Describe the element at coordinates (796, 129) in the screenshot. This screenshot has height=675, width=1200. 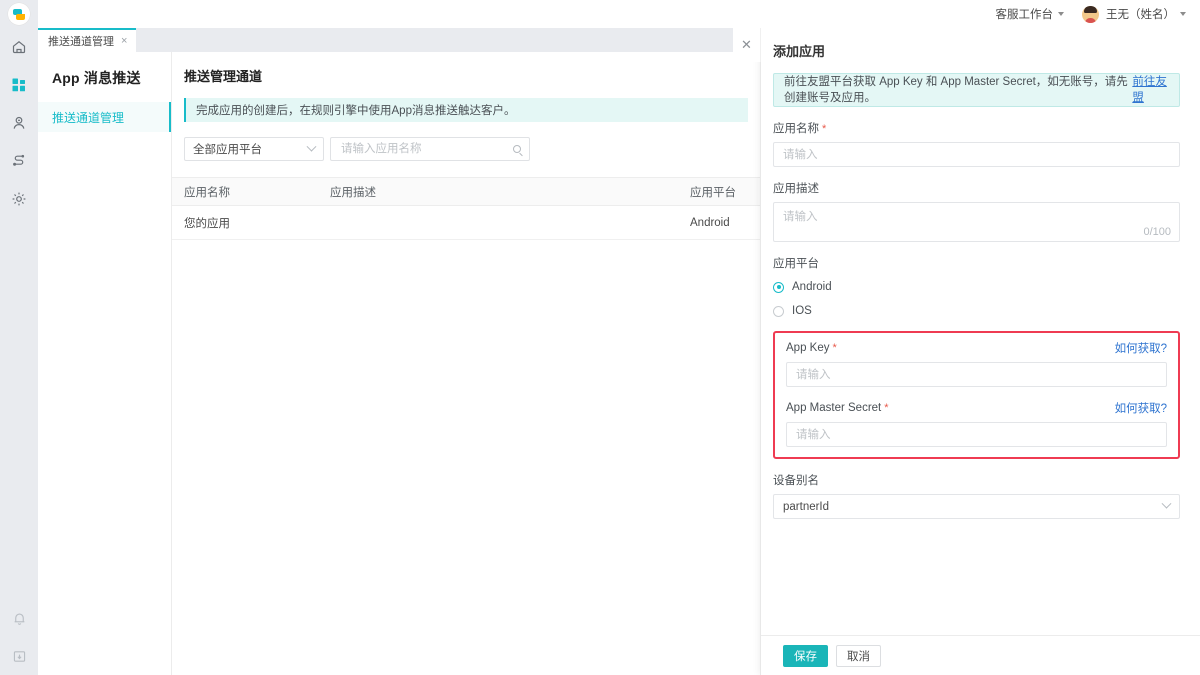
I see `field-app-name-label: 应用名称` at that location.